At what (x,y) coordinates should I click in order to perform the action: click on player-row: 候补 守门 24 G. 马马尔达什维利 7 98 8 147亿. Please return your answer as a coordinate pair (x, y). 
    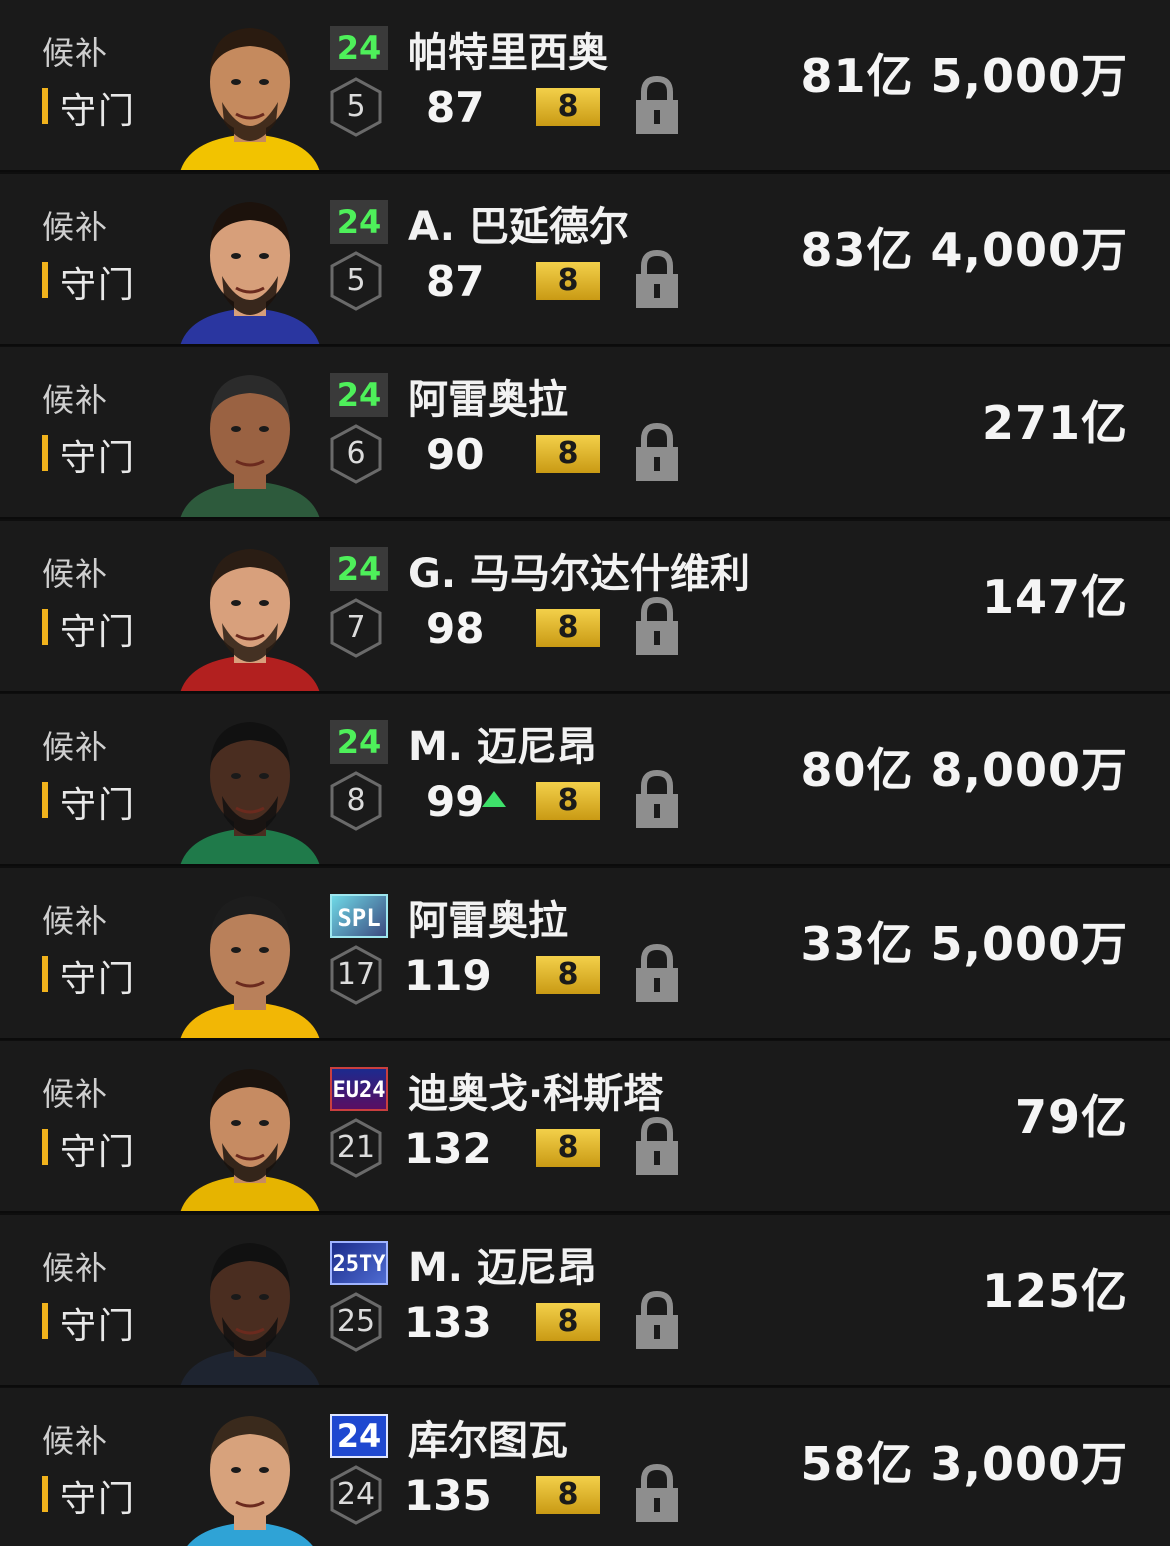
    Looking at the image, I should click on (585, 606).